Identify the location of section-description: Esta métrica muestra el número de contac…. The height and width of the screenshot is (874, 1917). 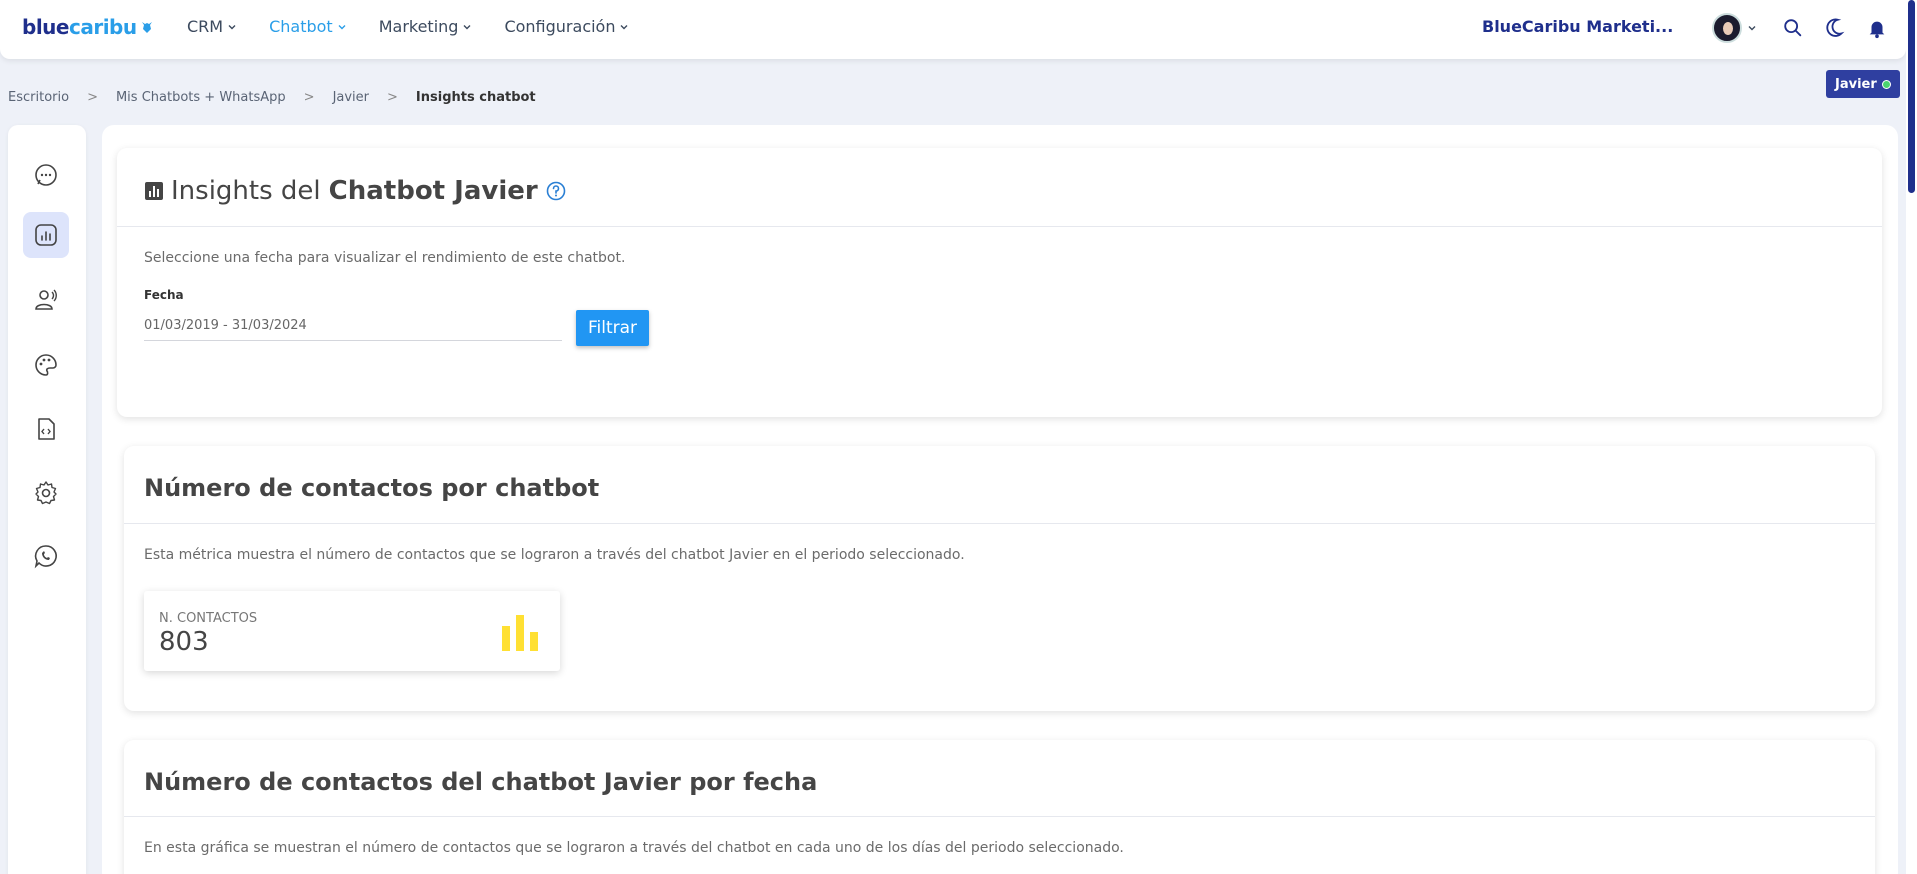
(554, 555).